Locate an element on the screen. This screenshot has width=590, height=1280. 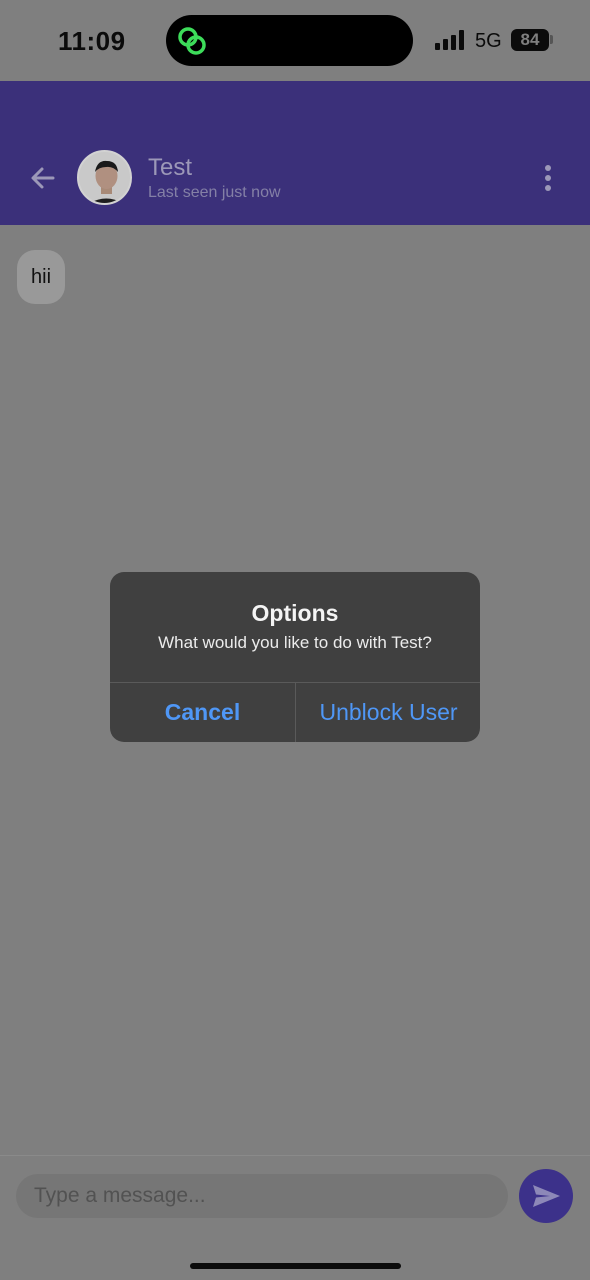
contact-name: Test is located at coordinates (170, 167).